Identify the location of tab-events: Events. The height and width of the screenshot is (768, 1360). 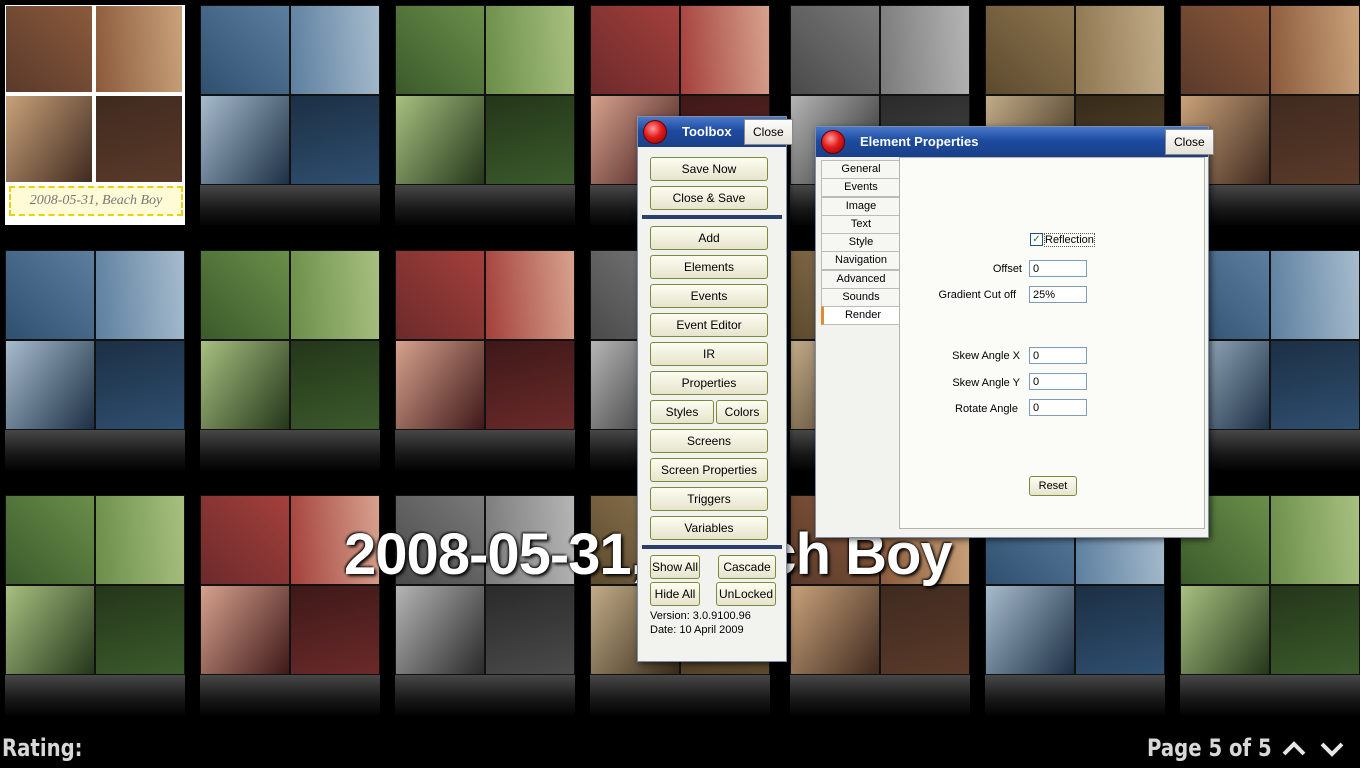
(861, 187).